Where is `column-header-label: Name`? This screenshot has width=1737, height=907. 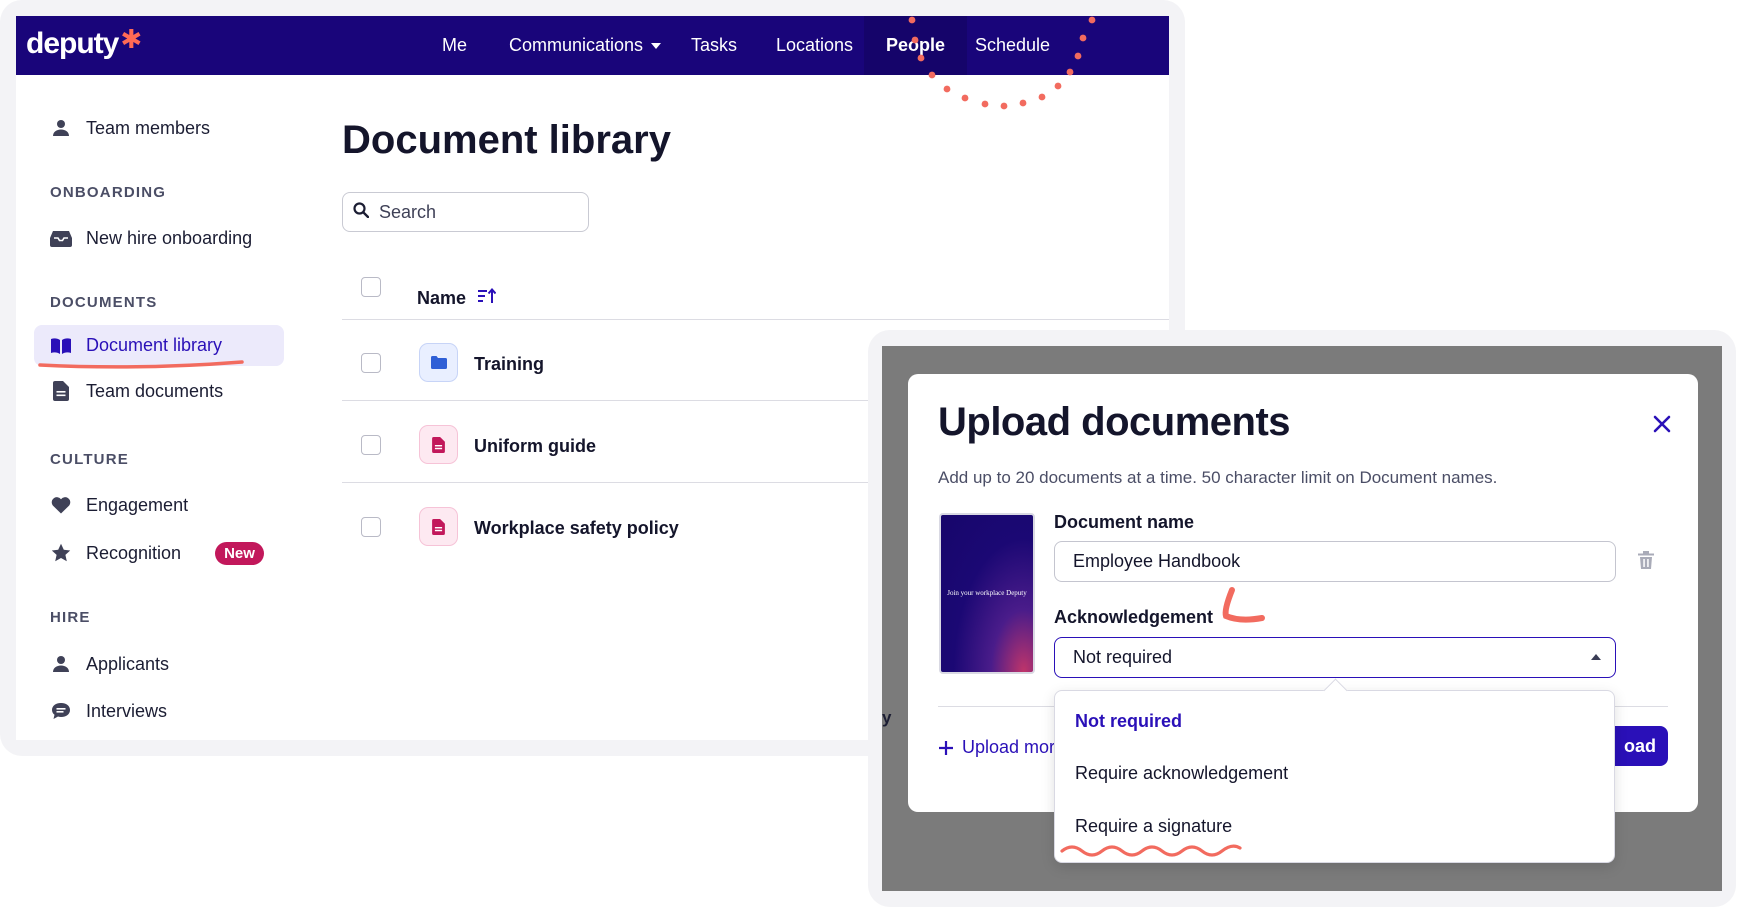 column-header-label: Name is located at coordinates (442, 298).